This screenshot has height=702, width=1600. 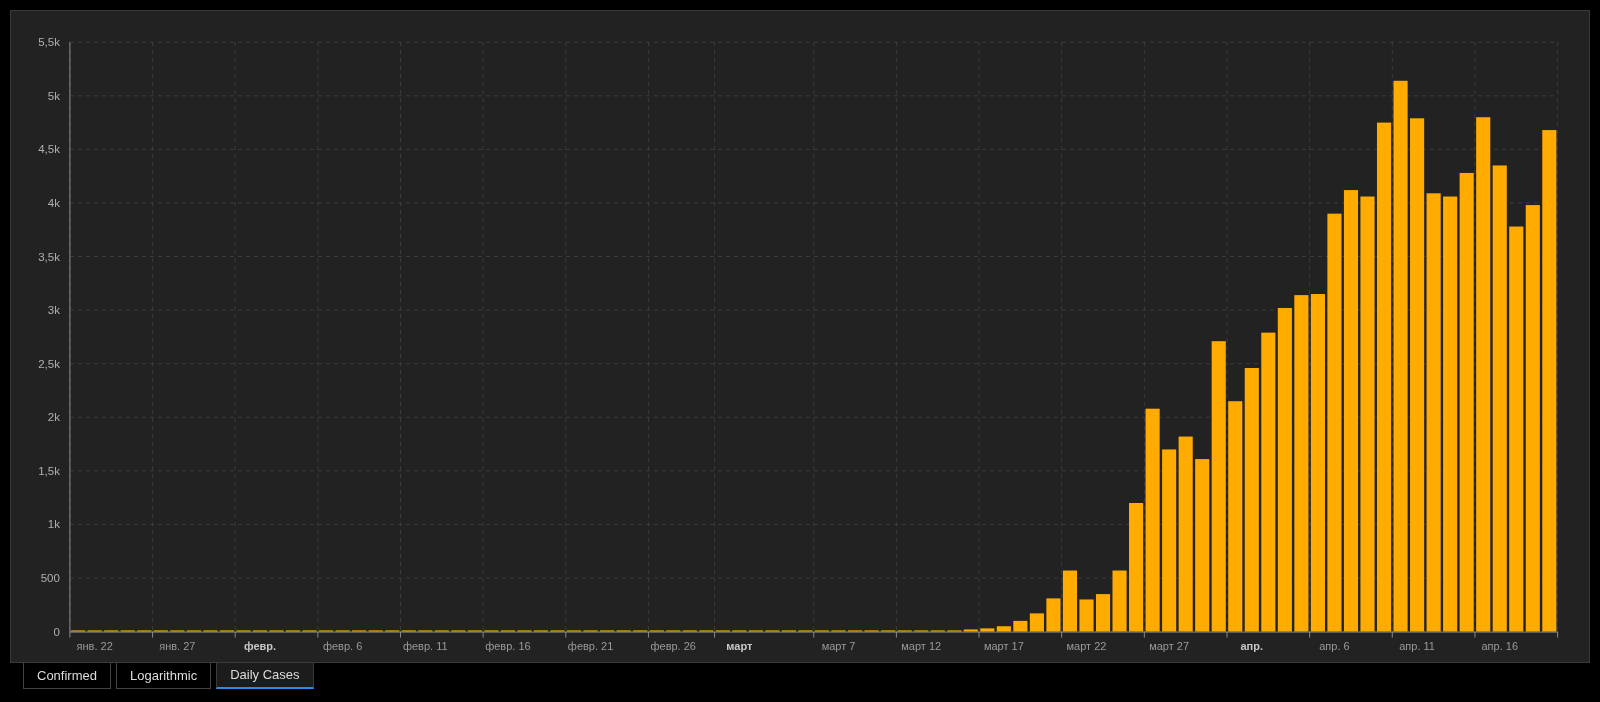 I want to click on axis-label: март, so click(x=739, y=646).